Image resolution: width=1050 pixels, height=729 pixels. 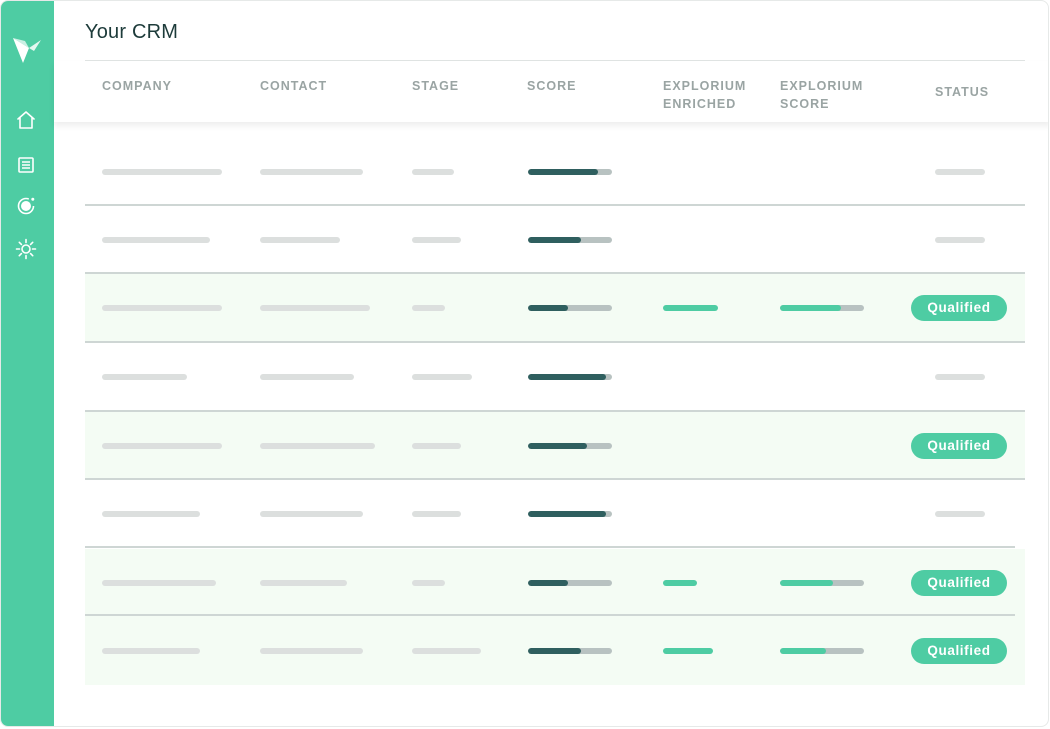 What do you see at coordinates (551, 86) in the screenshot?
I see `column-header-score: SCORE` at bounding box center [551, 86].